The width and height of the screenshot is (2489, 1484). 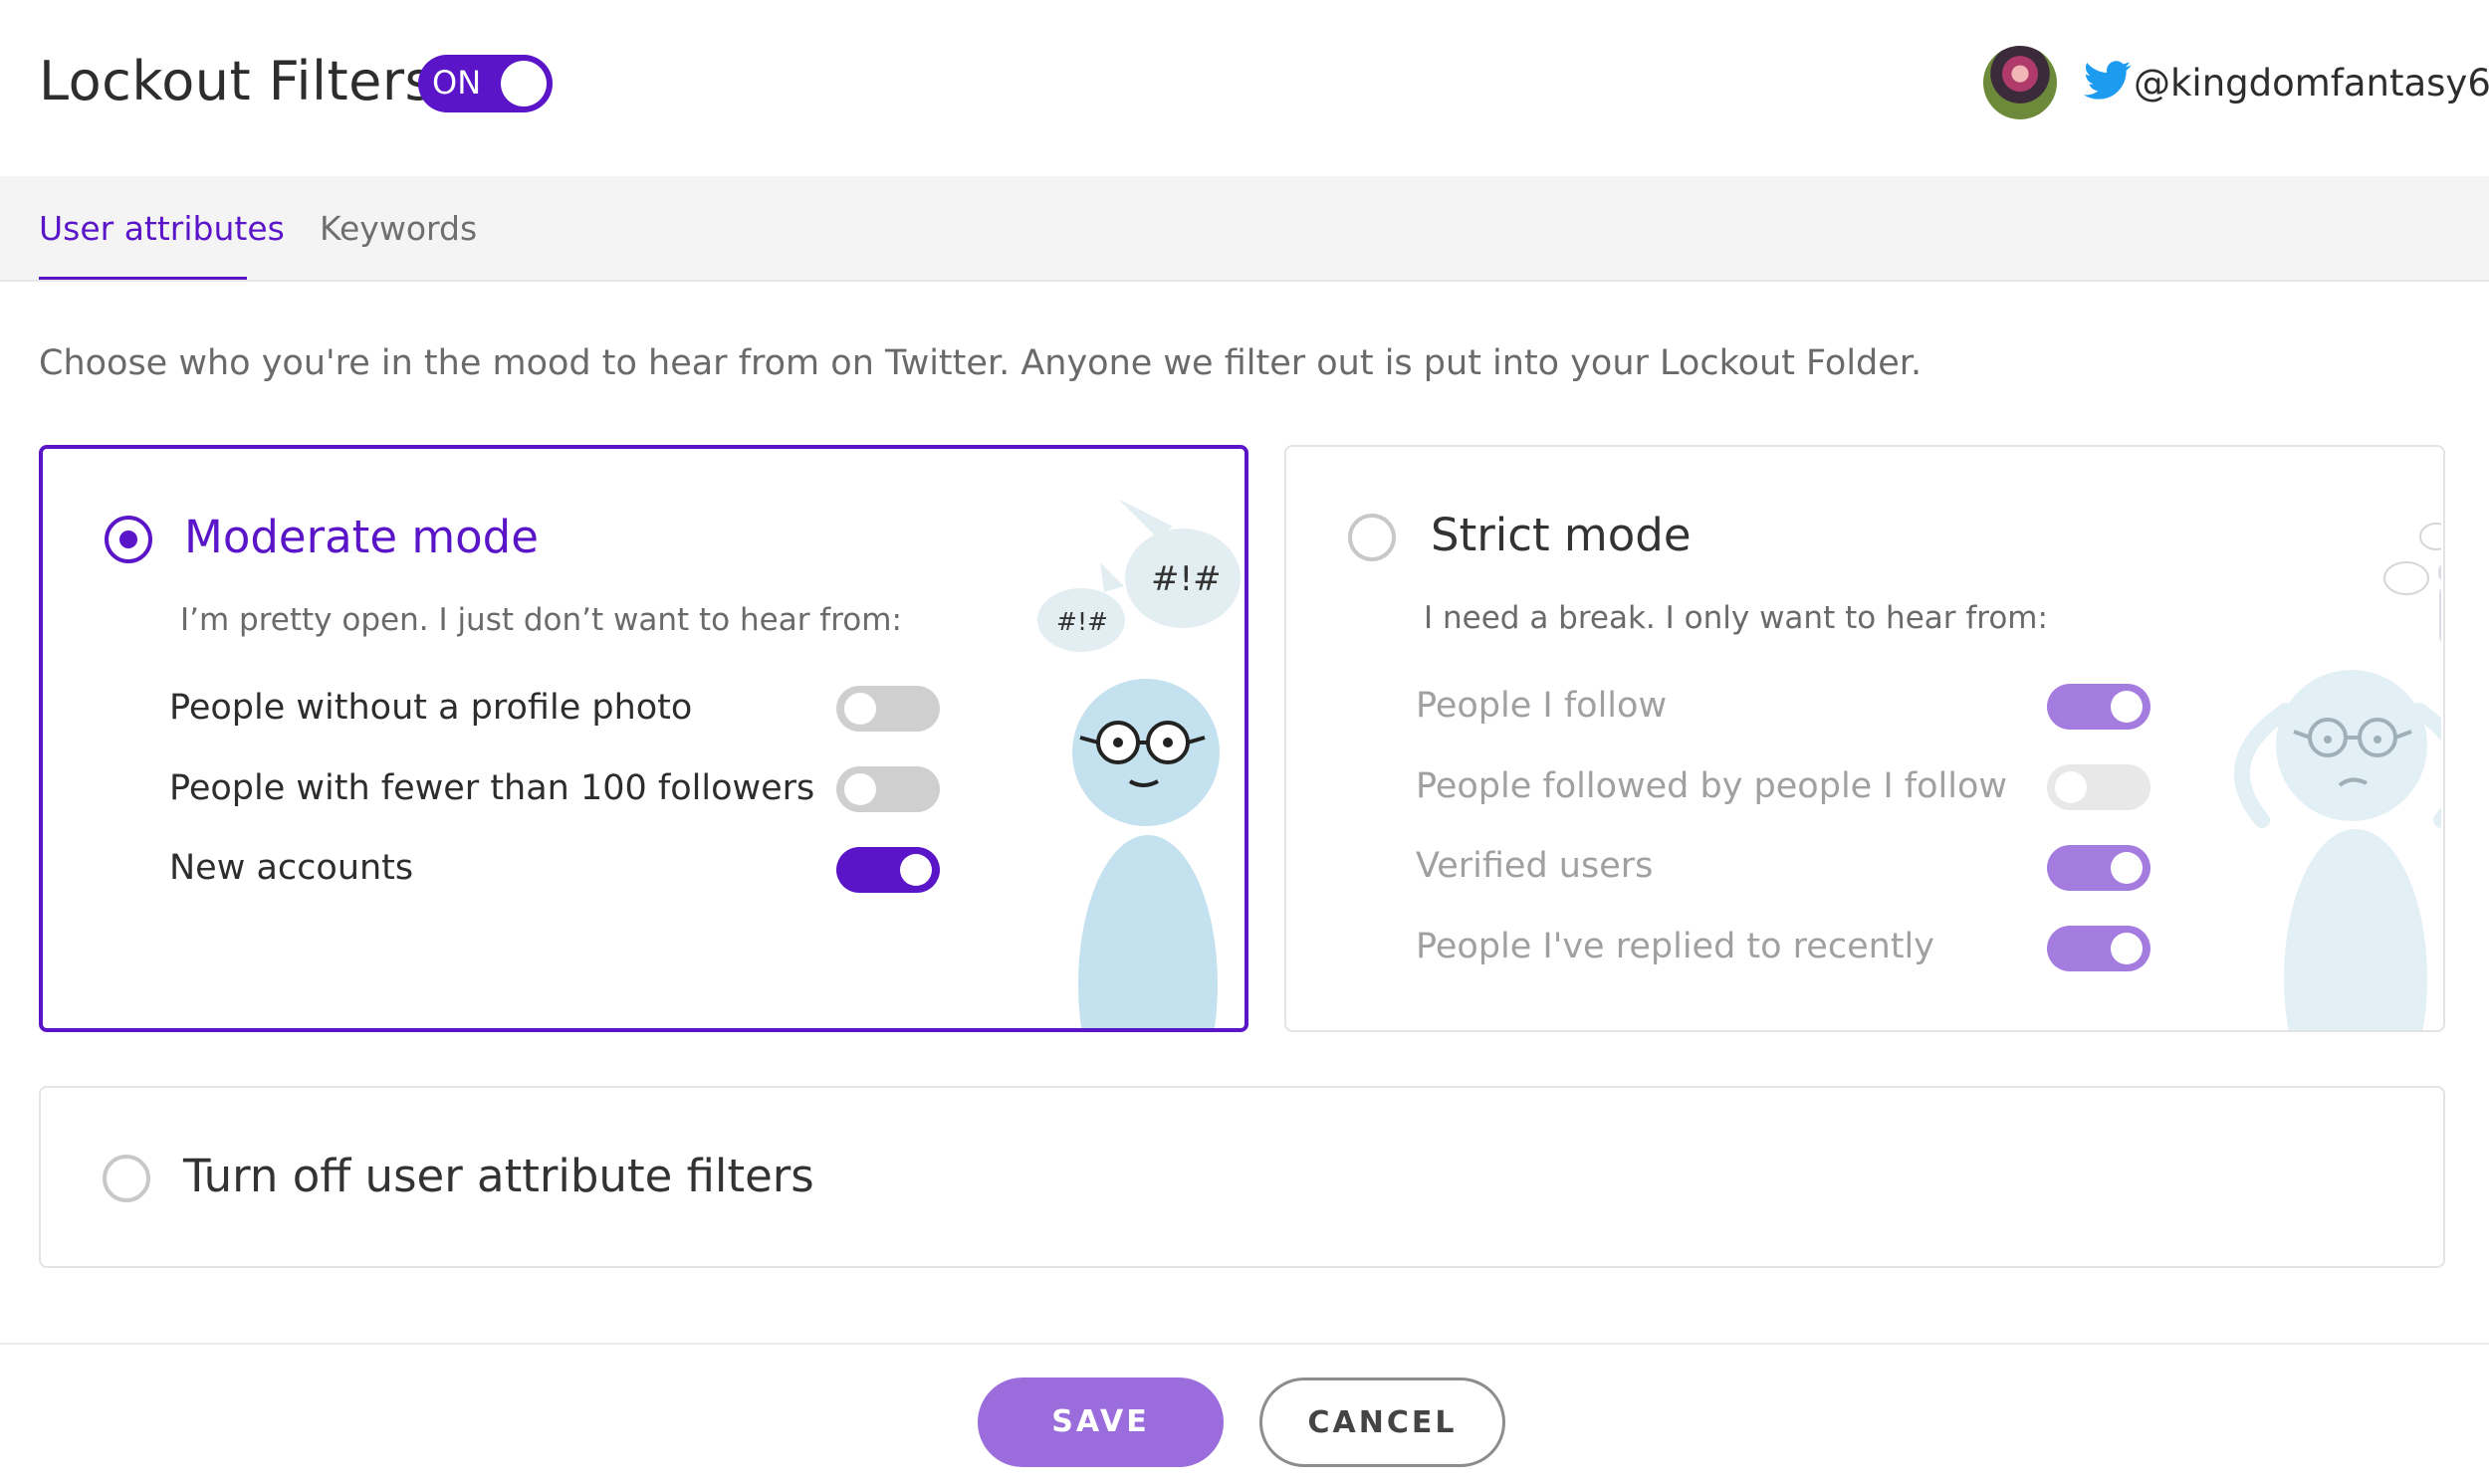 What do you see at coordinates (888, 870) in the screenshot?
I see `new-accounts-toggle` at bounding box center [888, 870].